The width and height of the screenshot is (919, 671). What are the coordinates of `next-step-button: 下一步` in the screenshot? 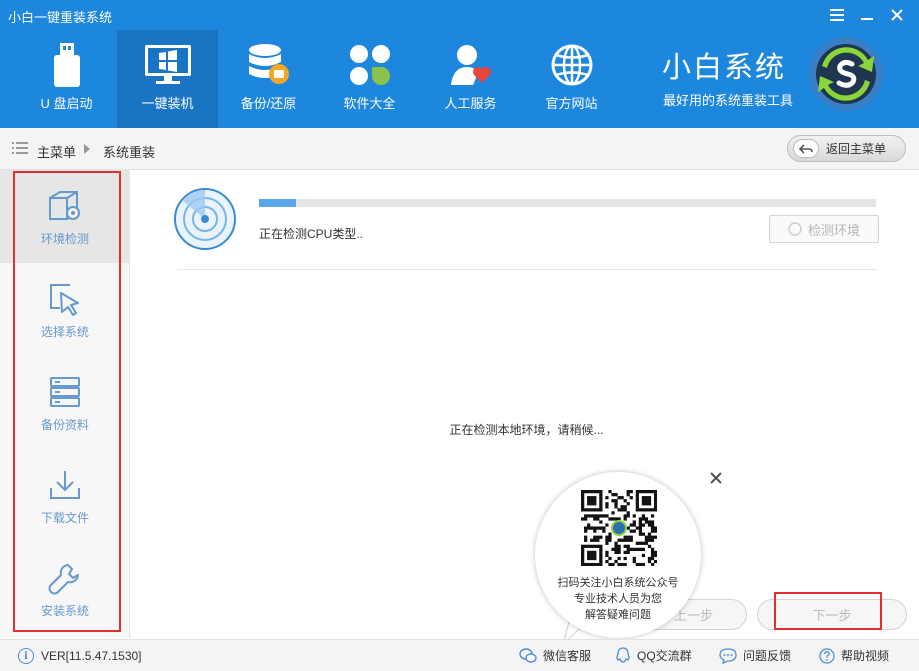 It's located at (832, 614).